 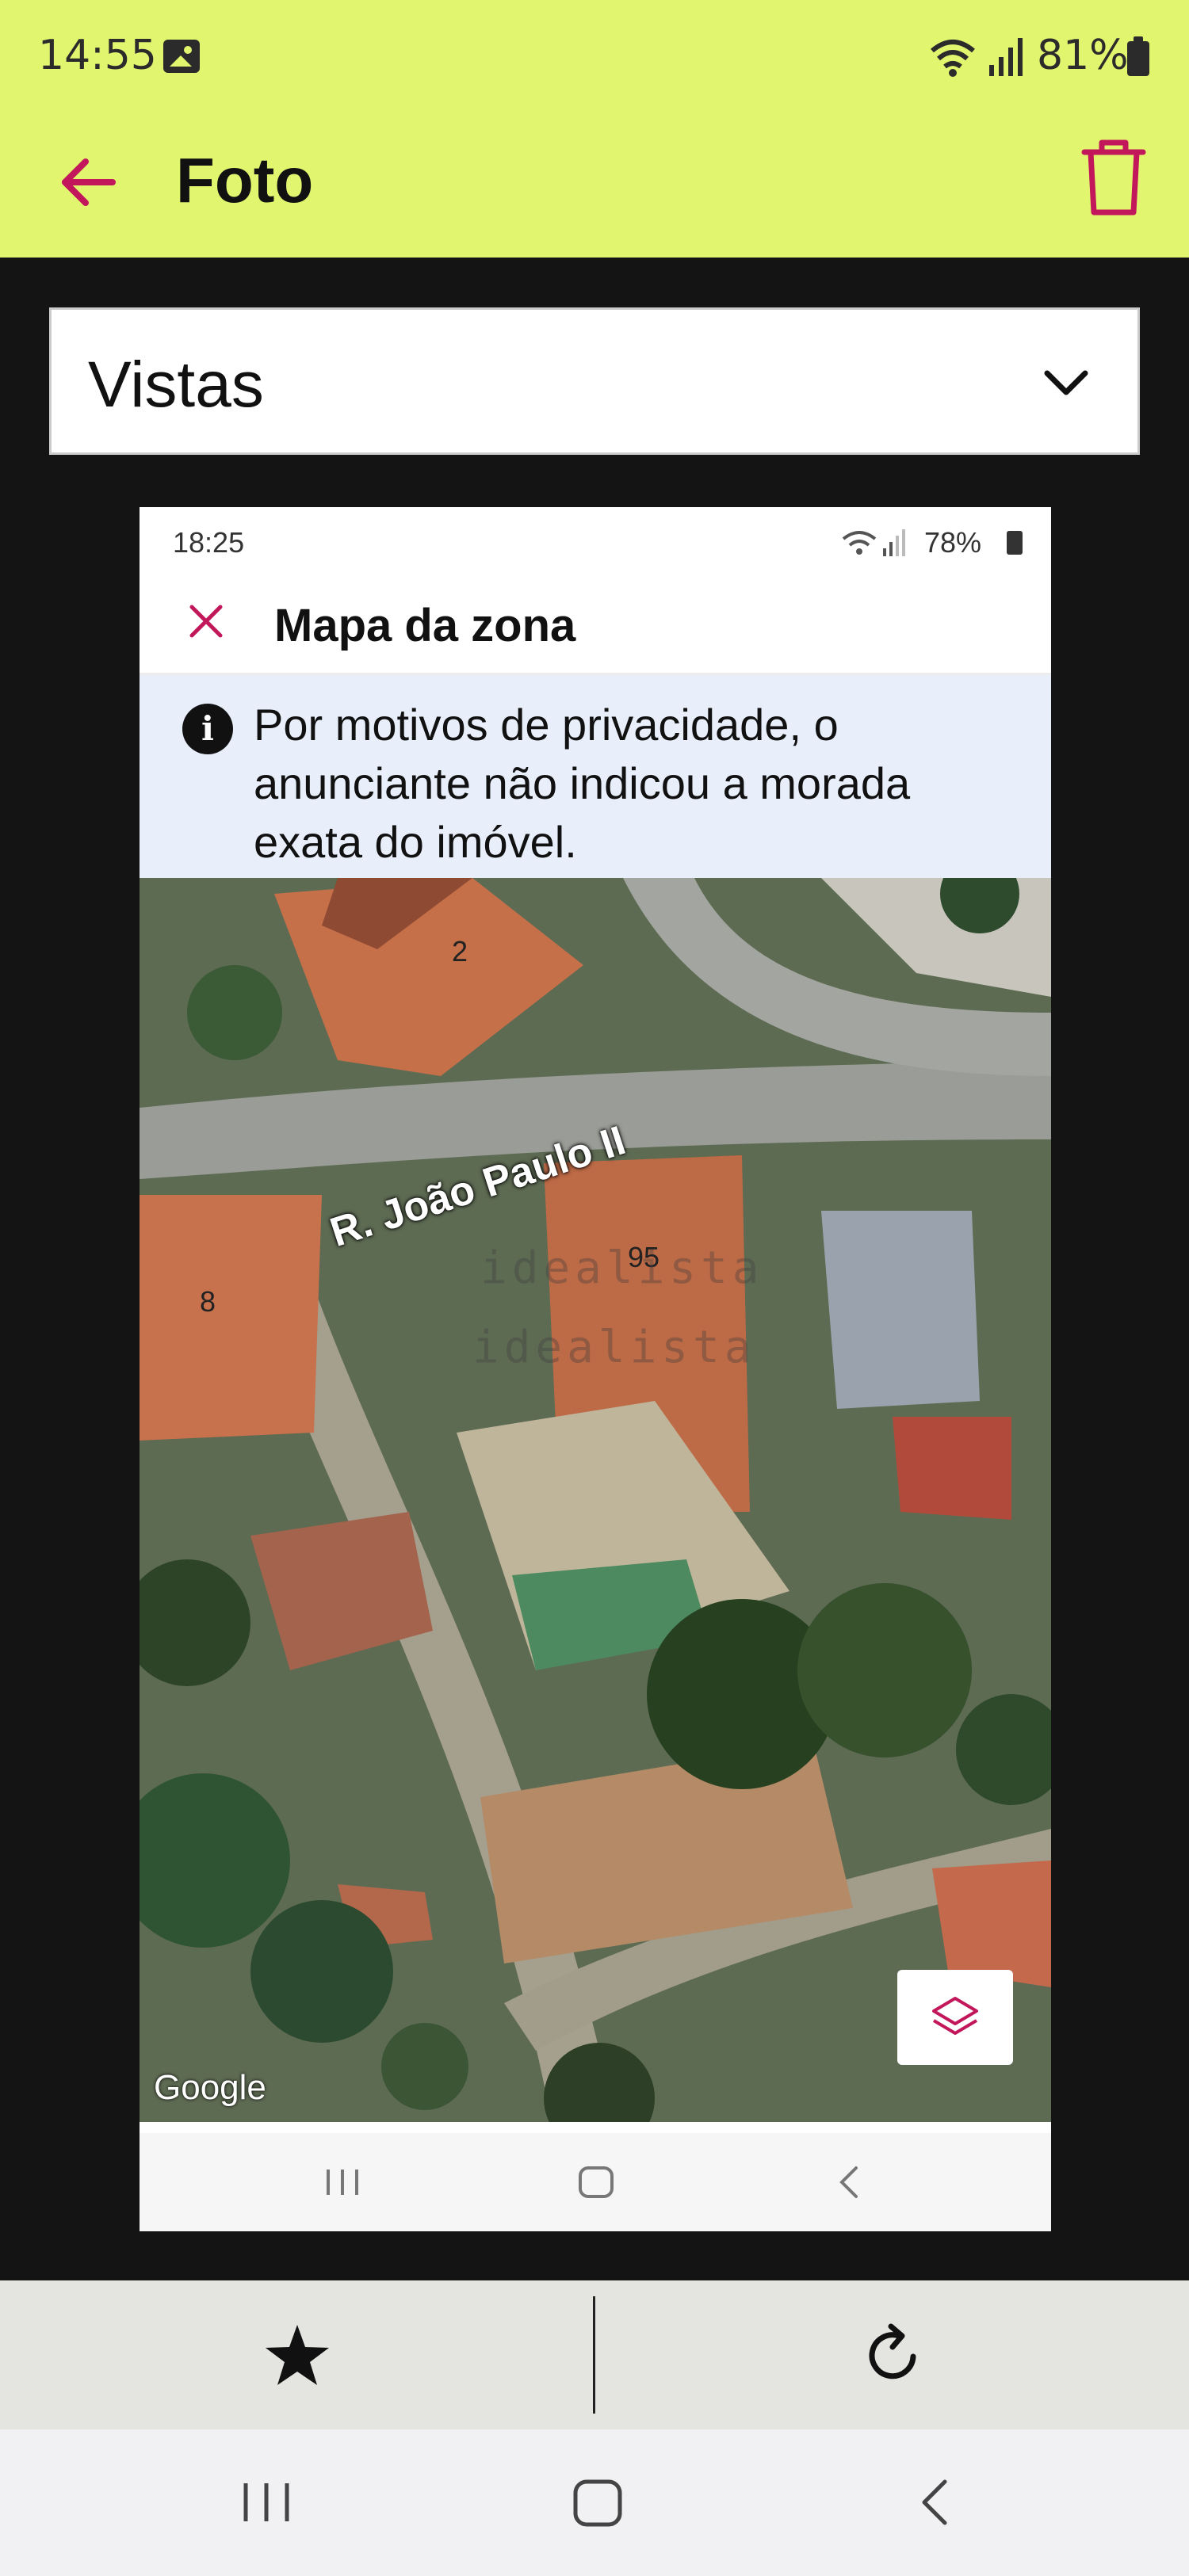 What do you see at coordinates (1083, 55) in the screenshot?
I see `battery-percent: 81%` at bounding box center [1083, 55].